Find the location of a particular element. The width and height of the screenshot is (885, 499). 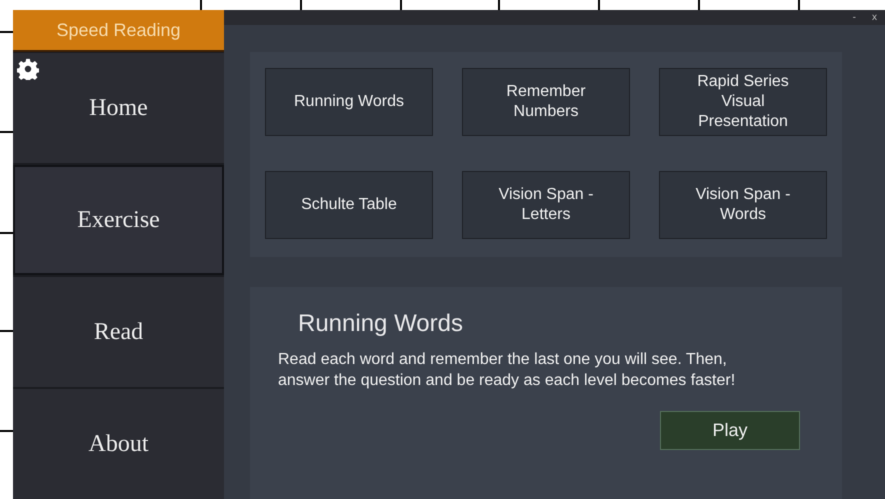

exercise-title: Running Words is located at coordinates (380, 324).